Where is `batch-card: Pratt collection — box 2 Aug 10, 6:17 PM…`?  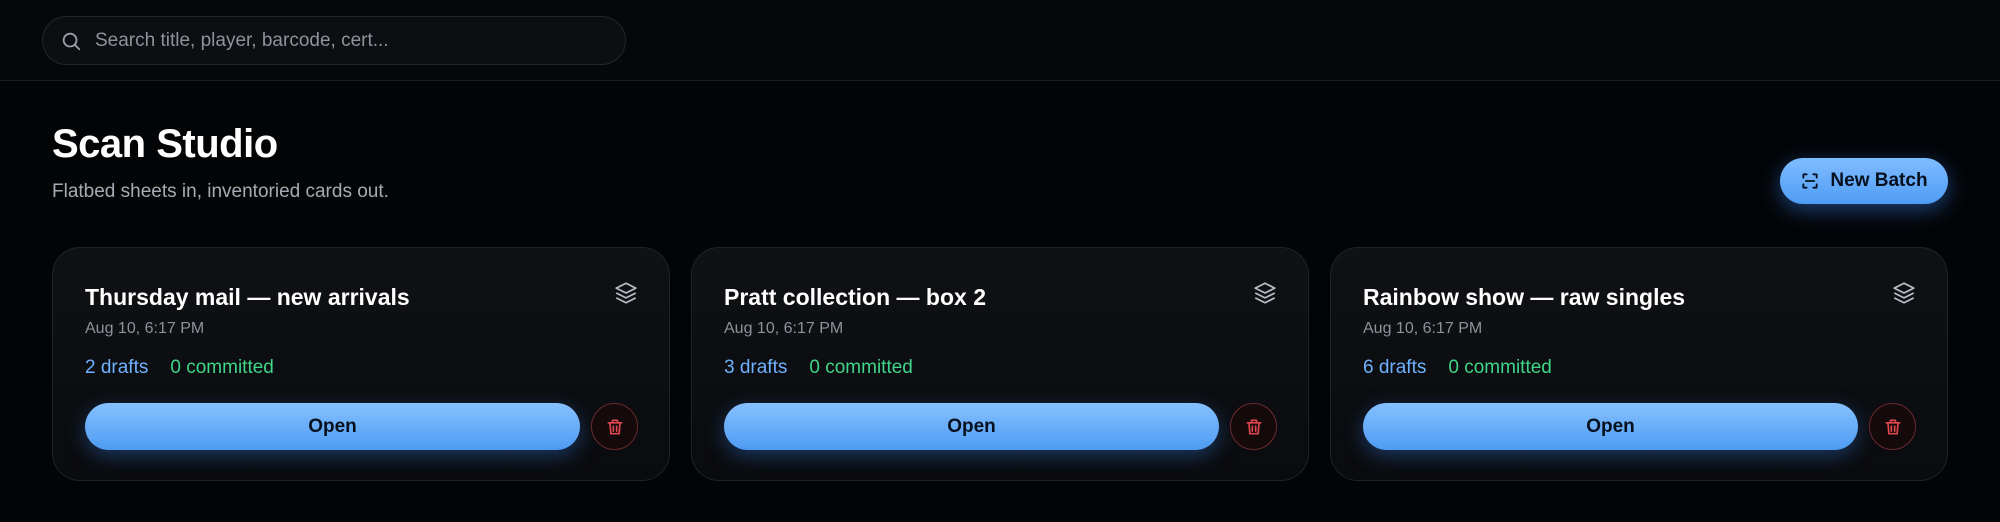 batch-card: Pratt collection — box 2 Aug 10, 6:17 PM… is located at coordinates (1000, 364).